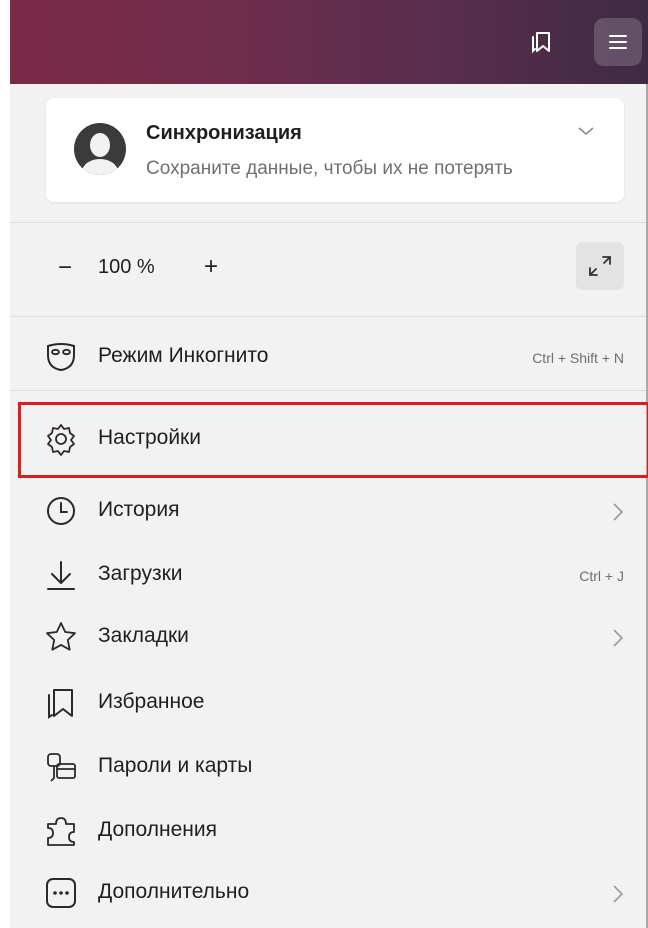  What do you see at coordinates (328, 832) in the screenshot?
I see `menu-item-extensions: Дополнения` at bounding box center [328, 832].